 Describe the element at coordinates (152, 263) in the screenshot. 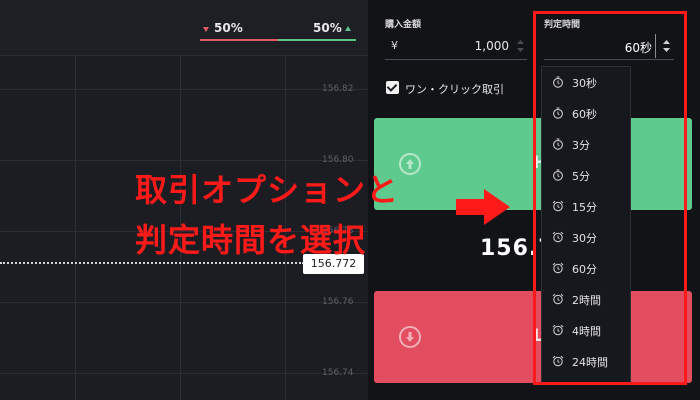

I see `current-price-line` at that location.